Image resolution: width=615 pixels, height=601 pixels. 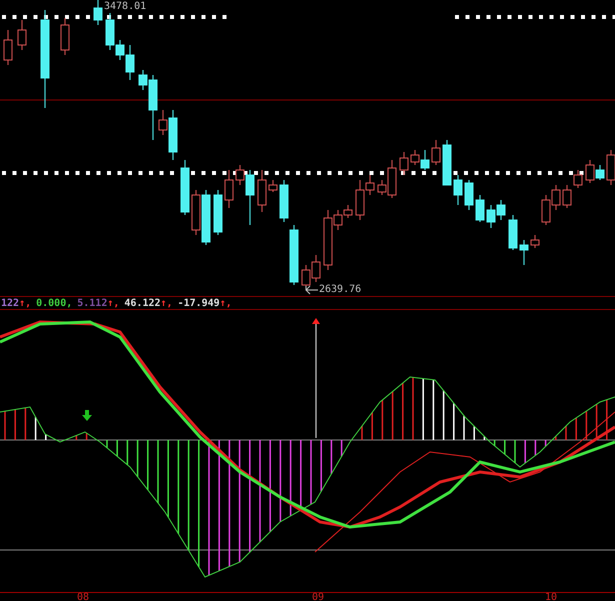 I want to click on axis-date-label: 09, so click(x=318, y=597).